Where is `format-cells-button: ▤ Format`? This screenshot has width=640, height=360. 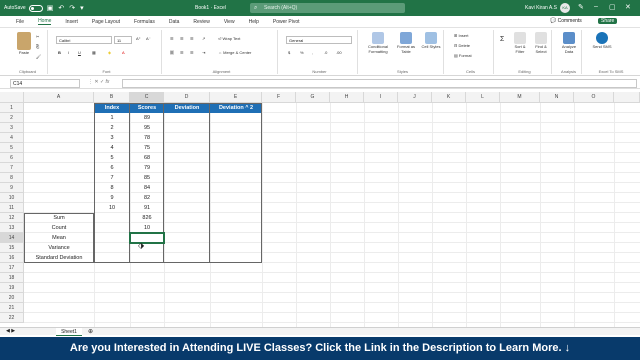 format-cells-button: ▤ Format is located at coordinates (463, 55).